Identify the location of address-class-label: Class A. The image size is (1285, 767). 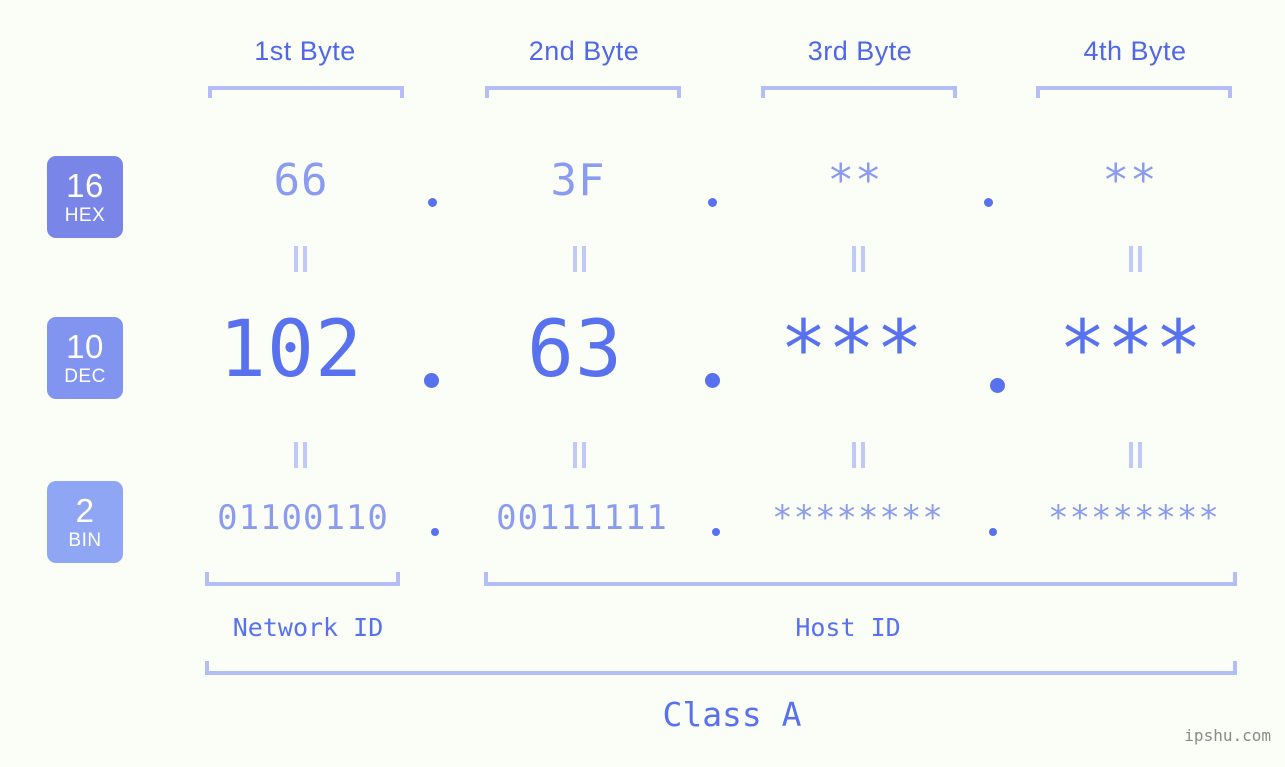
(732, 714).